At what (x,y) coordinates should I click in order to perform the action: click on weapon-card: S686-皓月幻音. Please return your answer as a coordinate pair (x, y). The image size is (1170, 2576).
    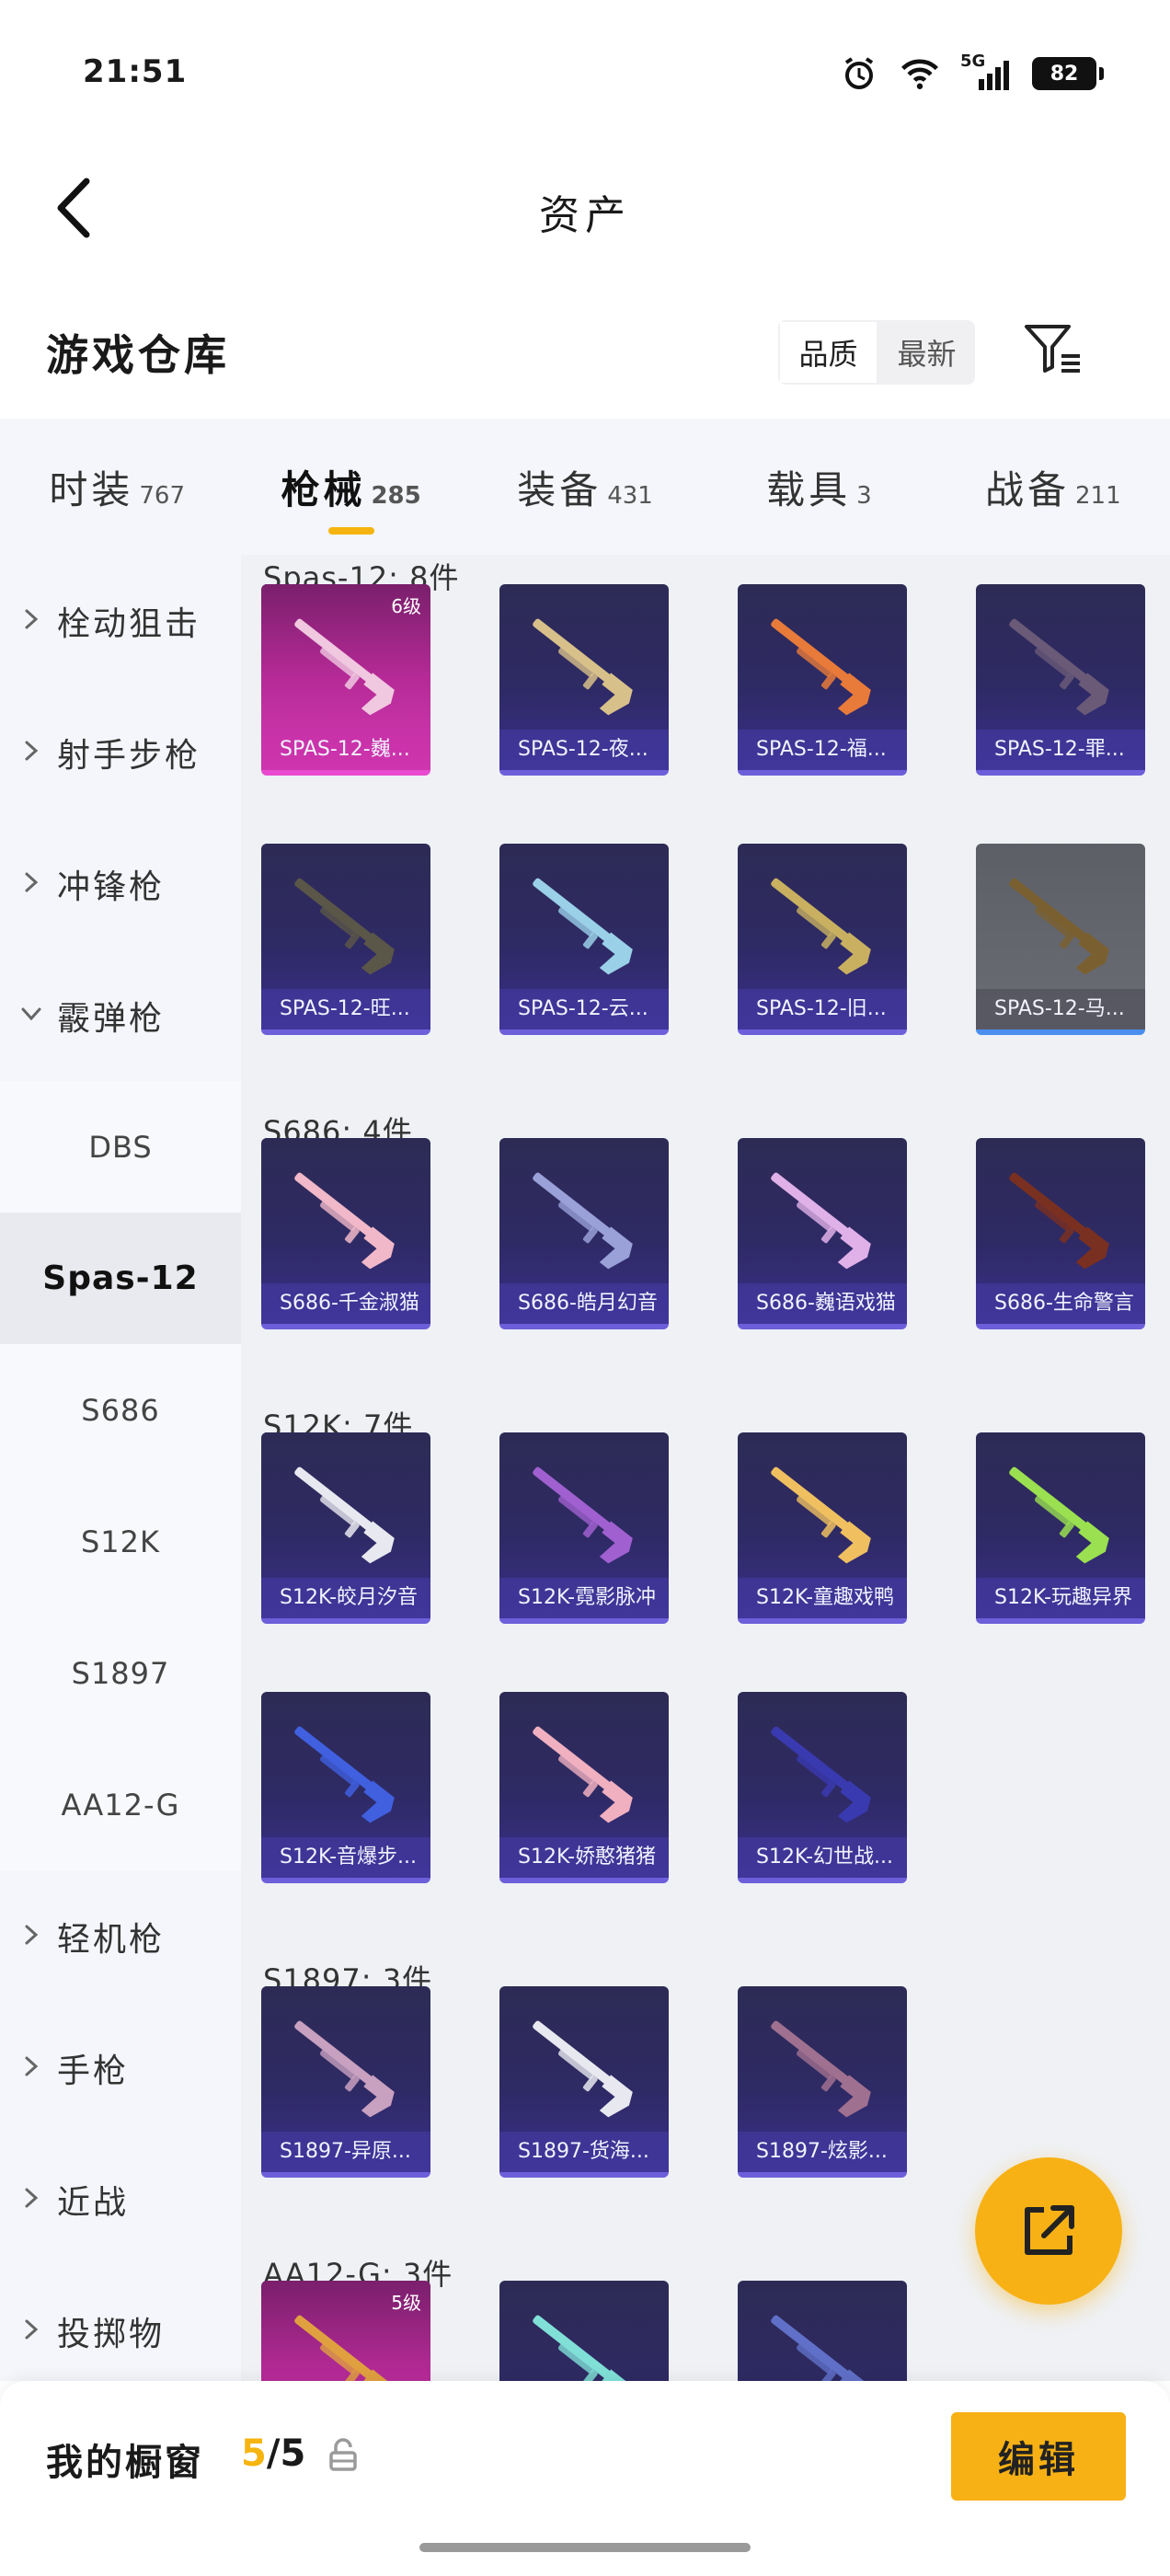
    Looking at the image, I should click on (584, 1233).